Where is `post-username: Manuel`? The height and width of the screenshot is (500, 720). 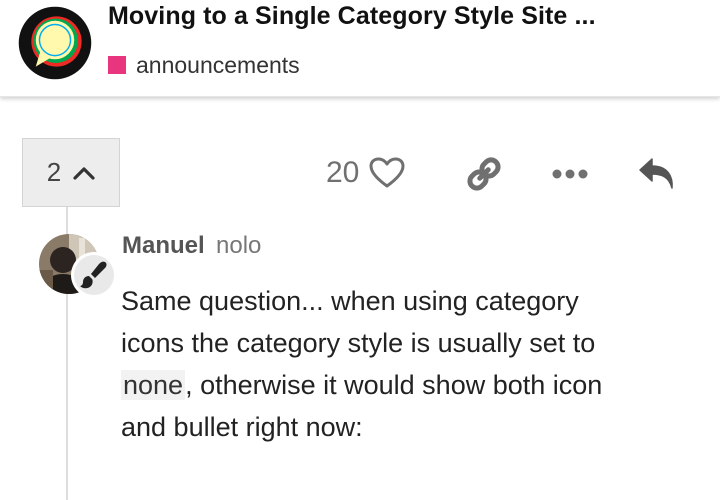 post-username: Manuel is located at coordinates (163, 246).